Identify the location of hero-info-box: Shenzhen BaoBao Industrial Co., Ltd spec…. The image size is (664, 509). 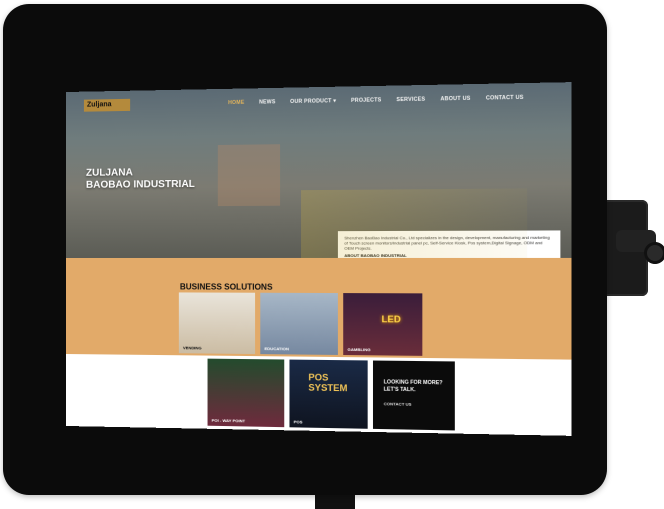
(449, 245).